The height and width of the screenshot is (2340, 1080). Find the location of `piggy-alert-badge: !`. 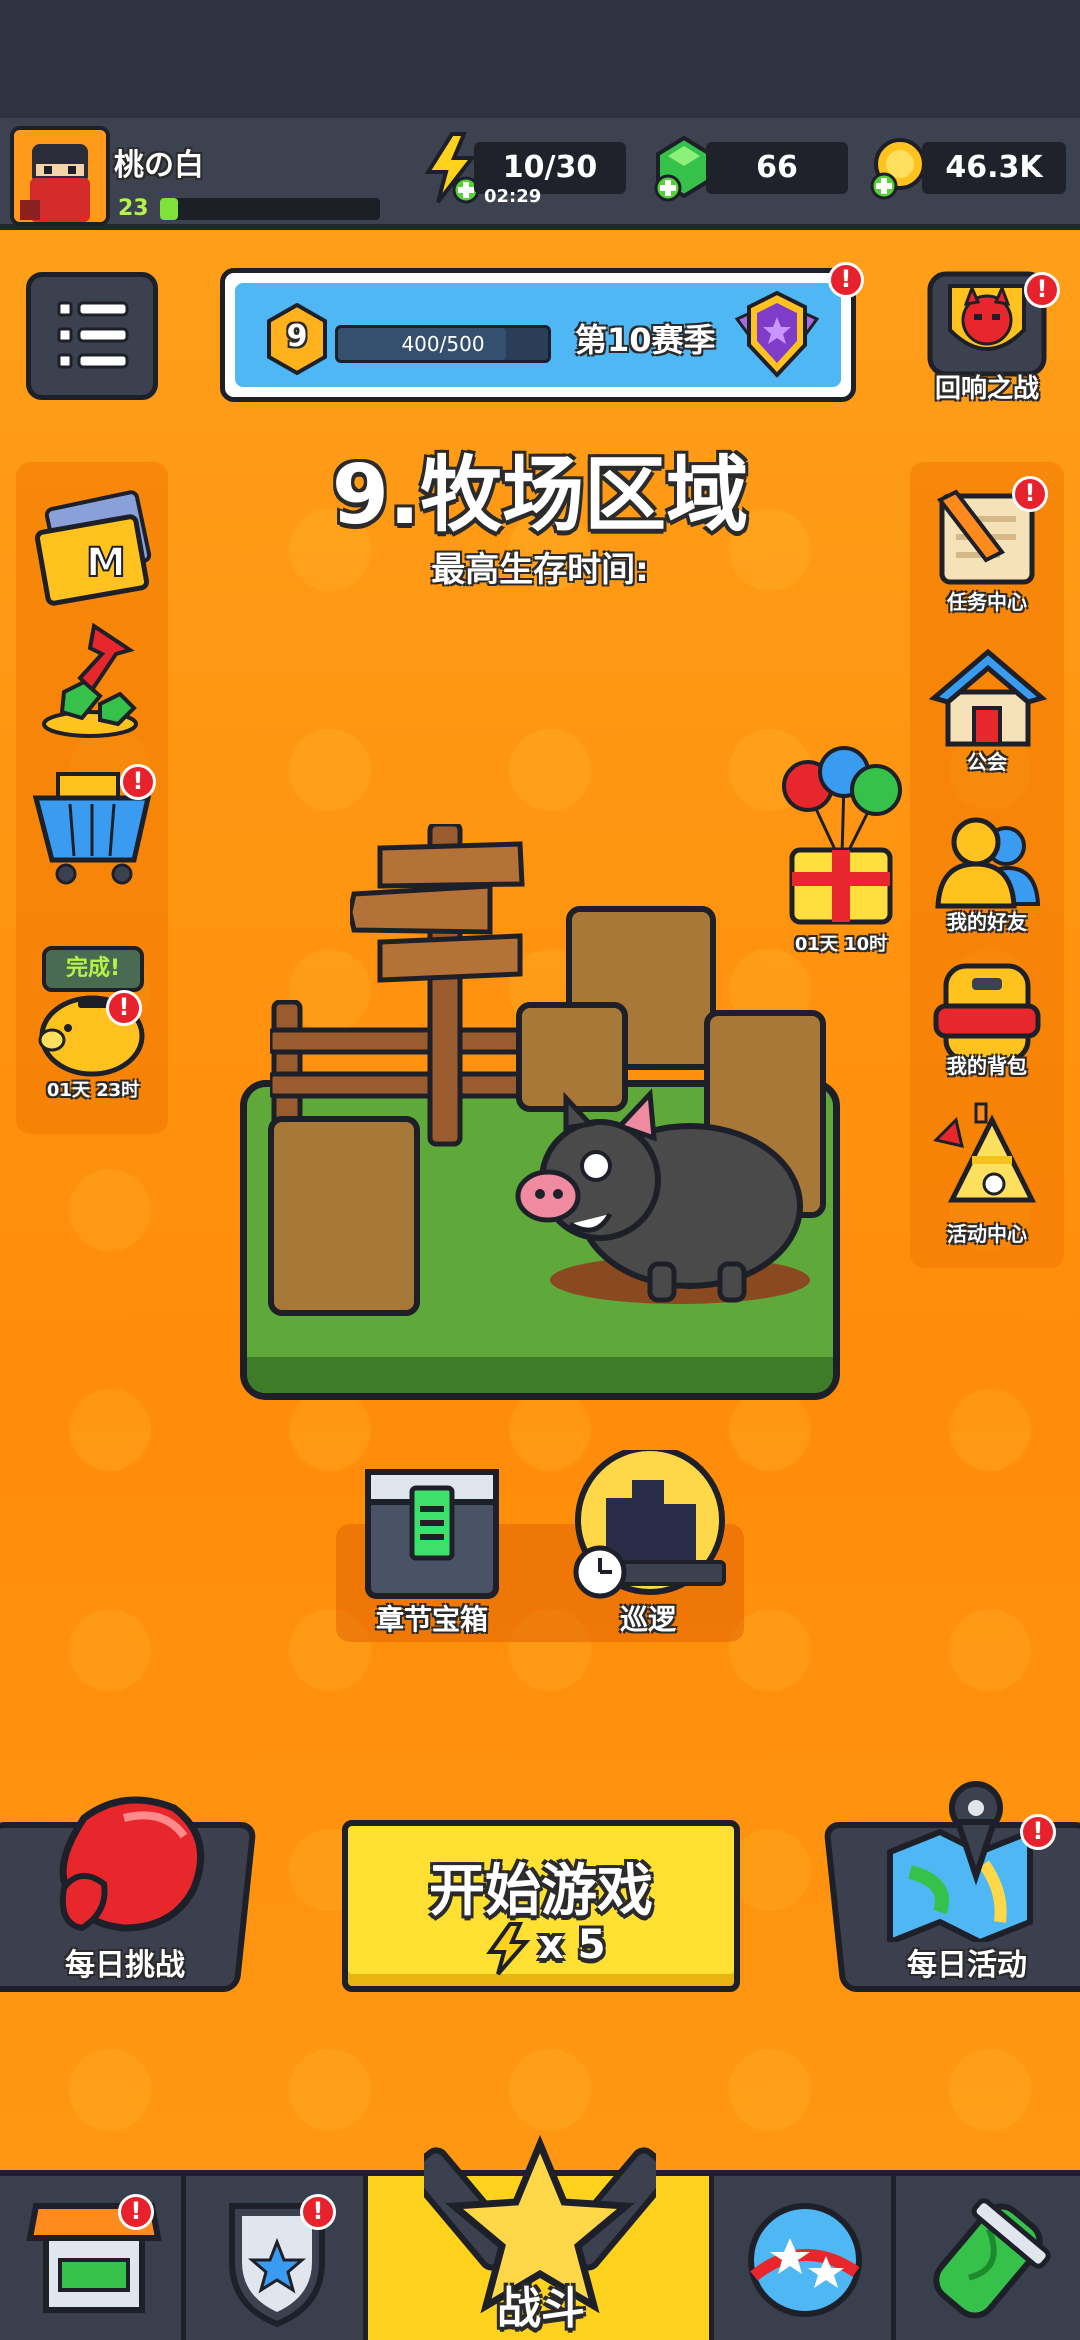

piggy-alert-badge: ! is located at coordinates (124, 1008).